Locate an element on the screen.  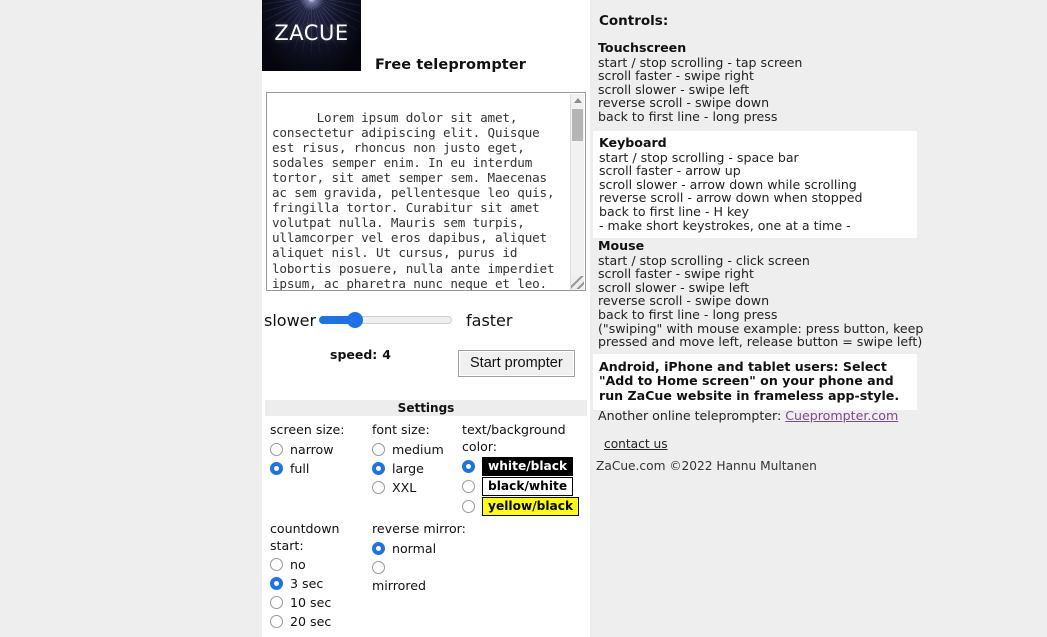
zacue-logo: ZACUE is located at coordinates (311, 35).